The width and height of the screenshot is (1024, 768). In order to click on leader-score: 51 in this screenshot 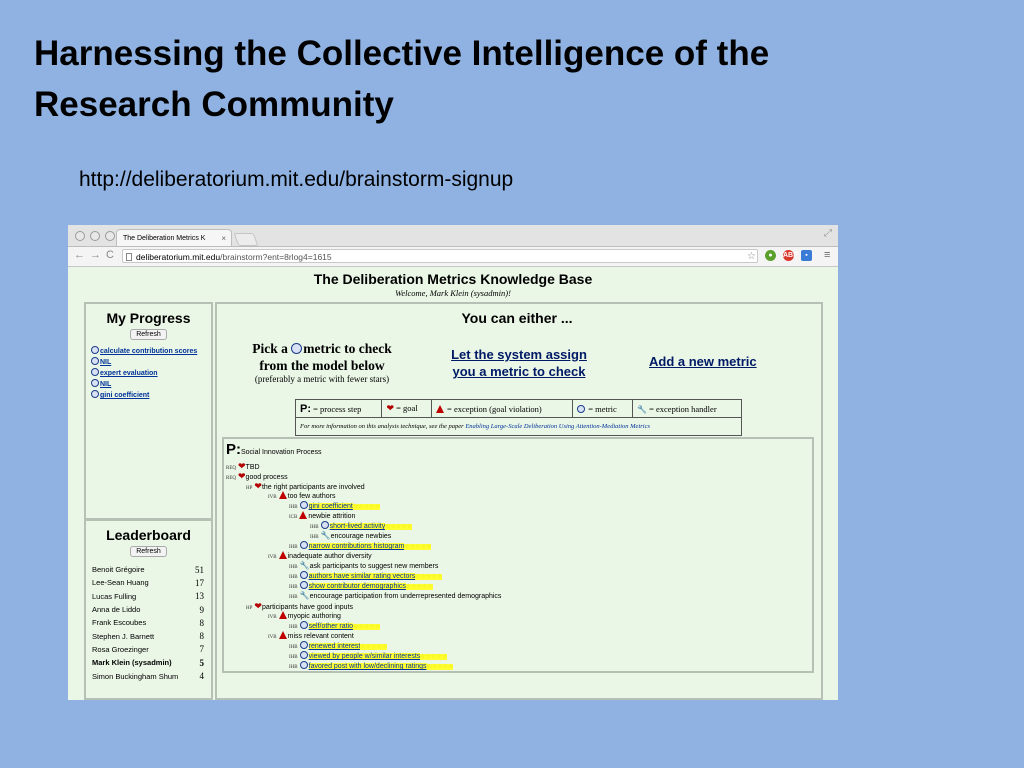, I will do `click(199, 569)`.